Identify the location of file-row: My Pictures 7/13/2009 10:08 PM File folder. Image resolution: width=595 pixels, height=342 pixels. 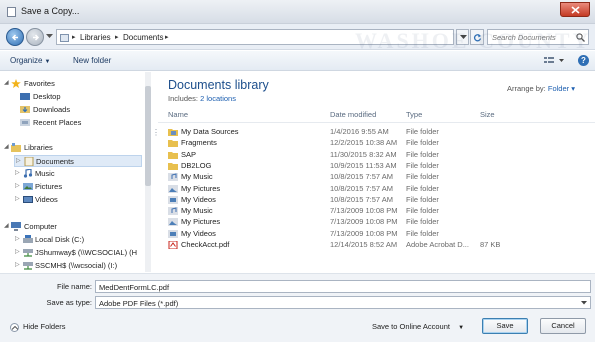
(376, 222).